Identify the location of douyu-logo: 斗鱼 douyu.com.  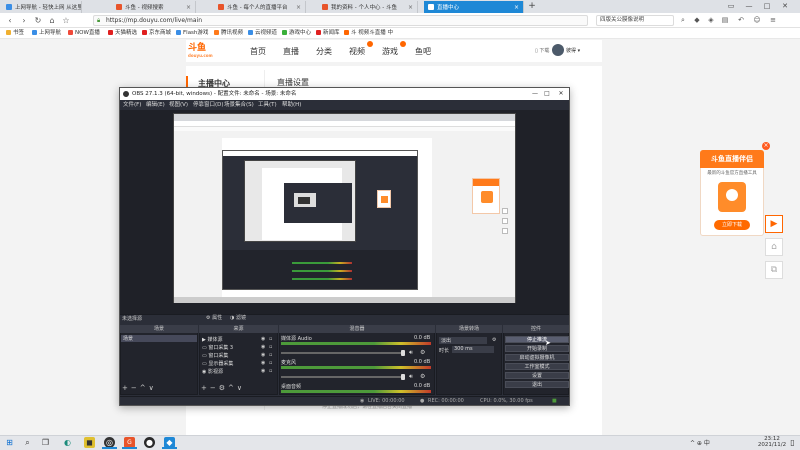
(208, 51).